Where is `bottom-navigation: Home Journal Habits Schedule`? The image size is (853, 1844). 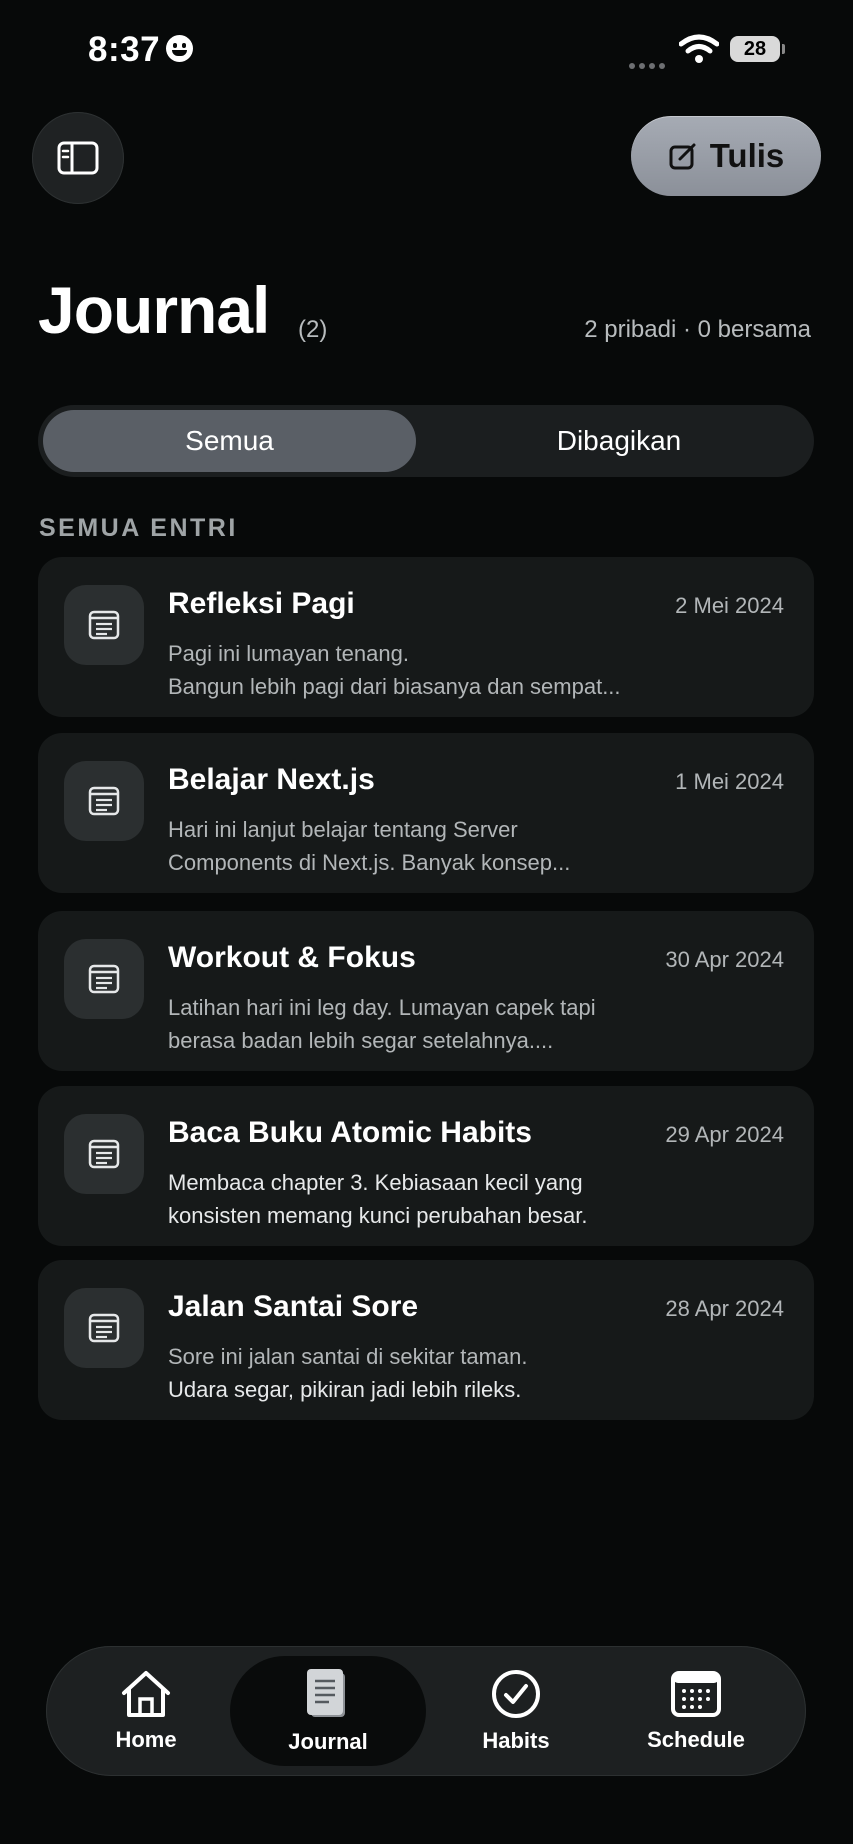
bottom-navigation: Home Journal Habits Schedule is located at coordinates (426, 1711).